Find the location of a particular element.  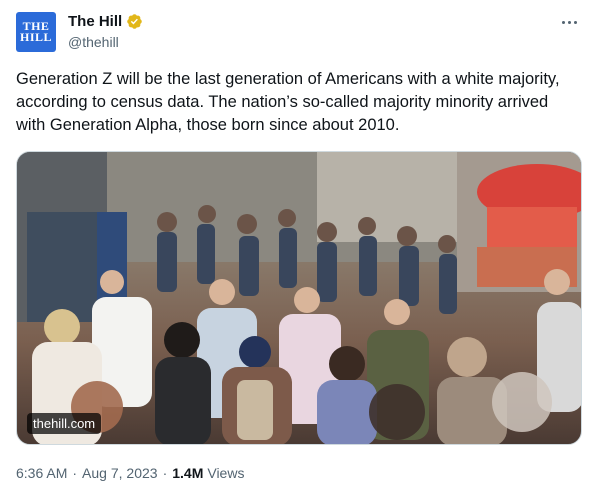

author-display-name: The Hill is located at coordinates (95, 21).